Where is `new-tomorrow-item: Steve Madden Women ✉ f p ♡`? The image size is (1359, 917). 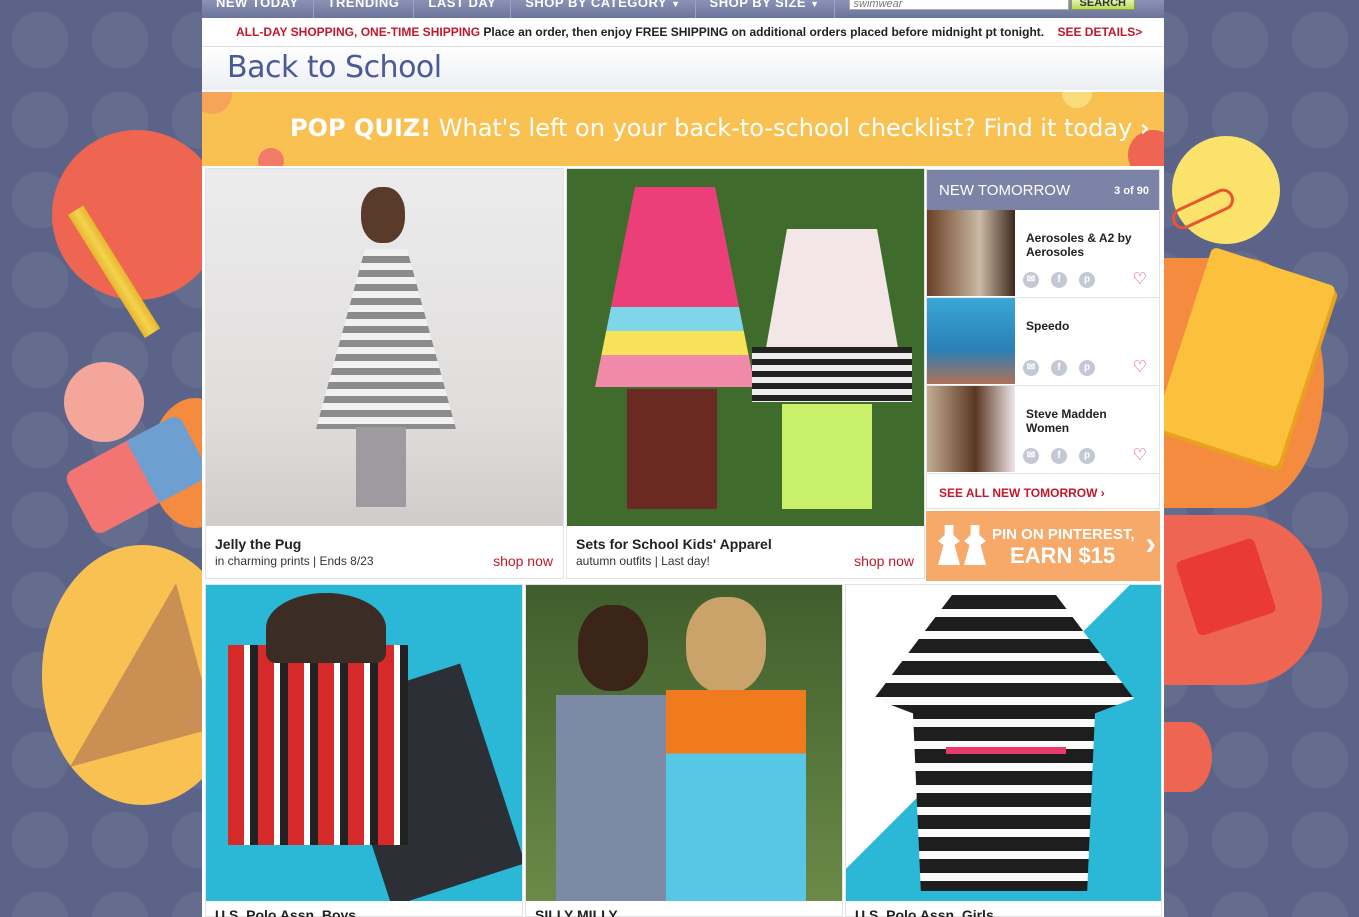 new-tomorrow-item: Steve Madden Women ✉ f p ♡ is located at coordinates (1043, 430).